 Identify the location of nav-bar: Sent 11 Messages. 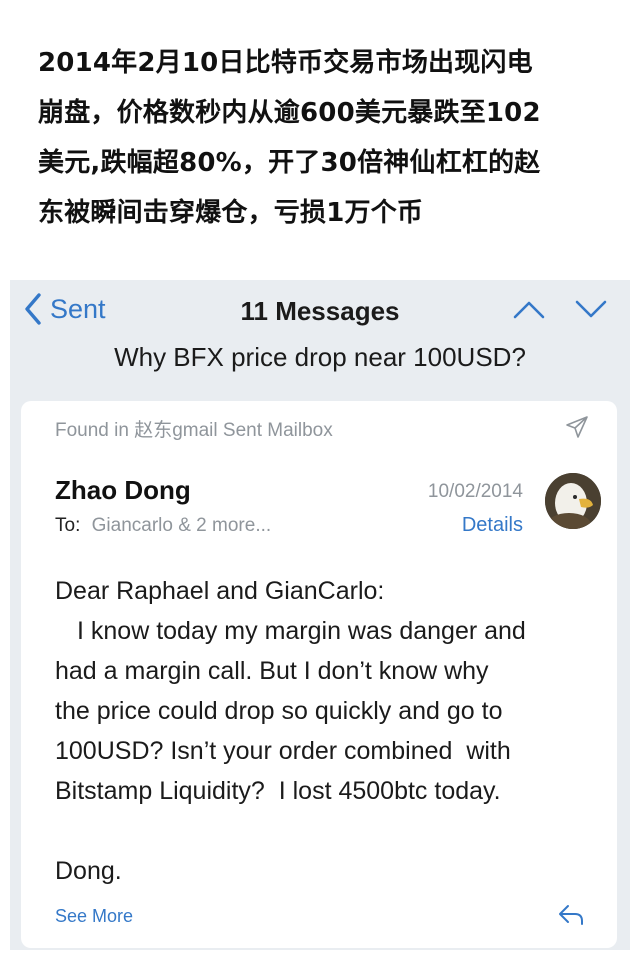
(320, 311).